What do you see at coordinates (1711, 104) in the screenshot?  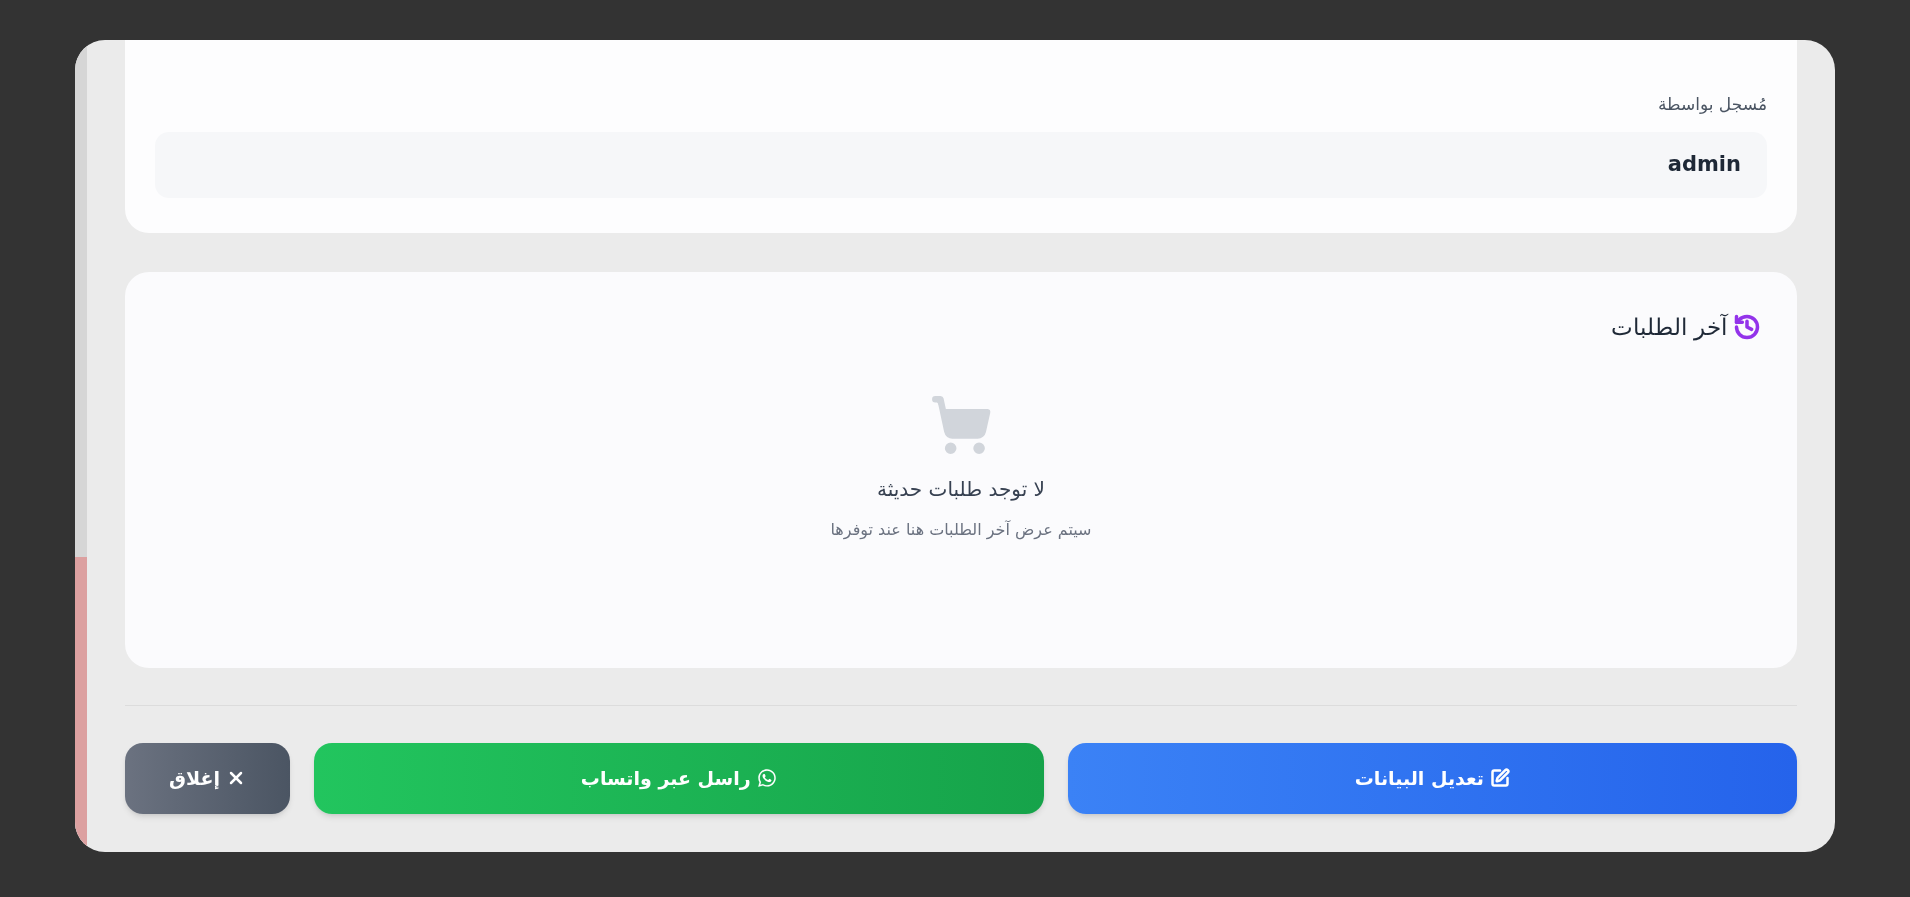 I see `field-label: مُسجل بواسطة` at bounding box center [1711, 104].